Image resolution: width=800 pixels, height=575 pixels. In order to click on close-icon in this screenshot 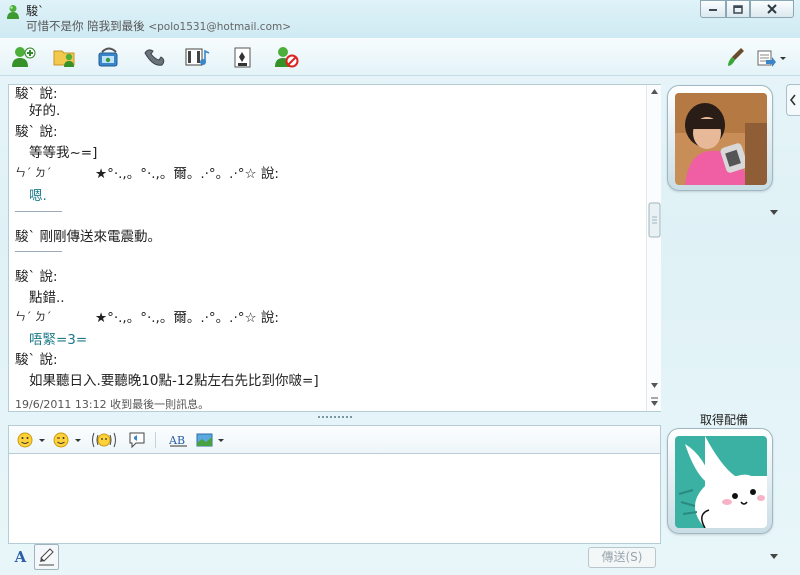, I will do `click(772, 9)`.